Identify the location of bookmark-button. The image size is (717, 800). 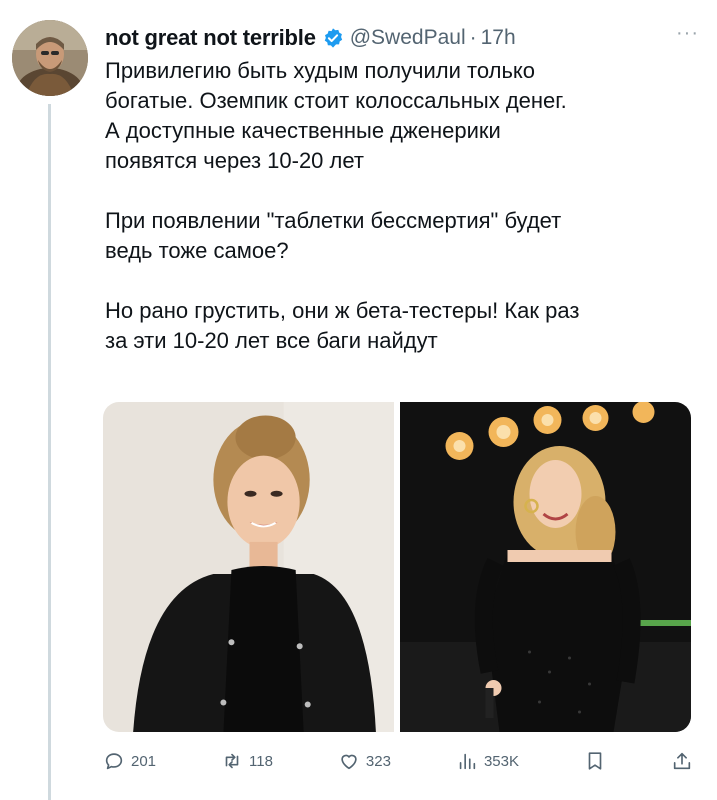
(595, 761).